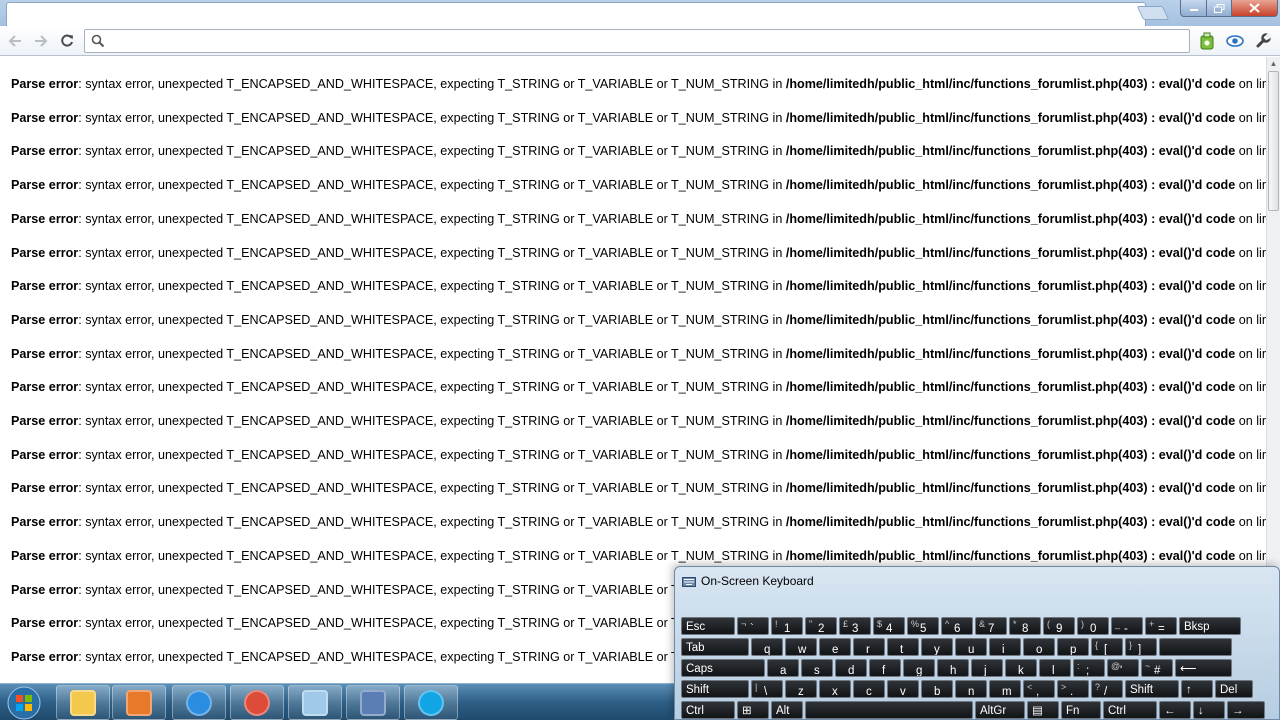 The width and height of the screenshot is (1280, 720). Describe the element at coordinates (987, 668) in the screenshot. I see `osk-key: j` at that location.